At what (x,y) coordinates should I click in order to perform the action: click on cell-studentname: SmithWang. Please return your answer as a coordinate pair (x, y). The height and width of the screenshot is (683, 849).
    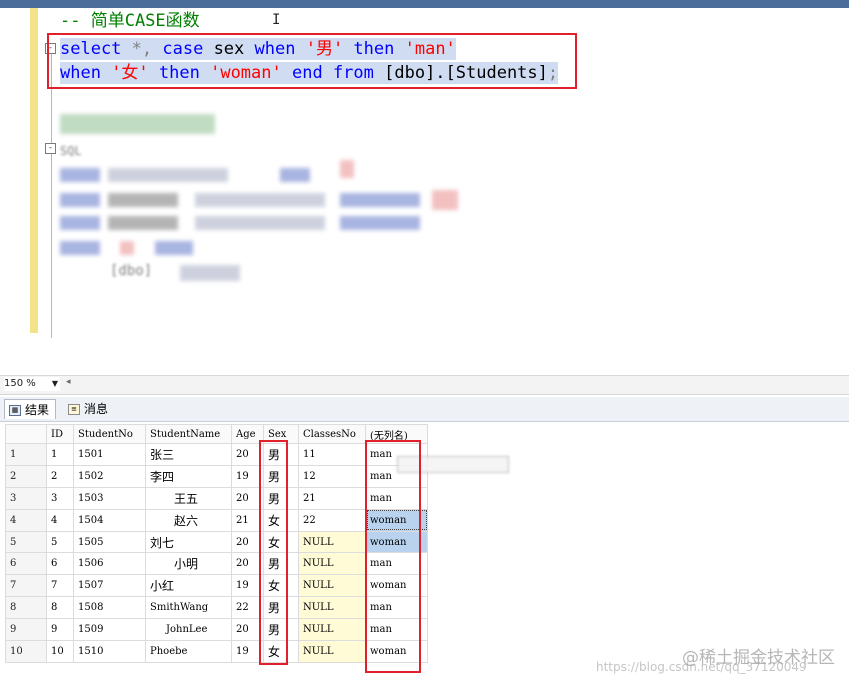
    Looking at the image, I should click on (188, 608).